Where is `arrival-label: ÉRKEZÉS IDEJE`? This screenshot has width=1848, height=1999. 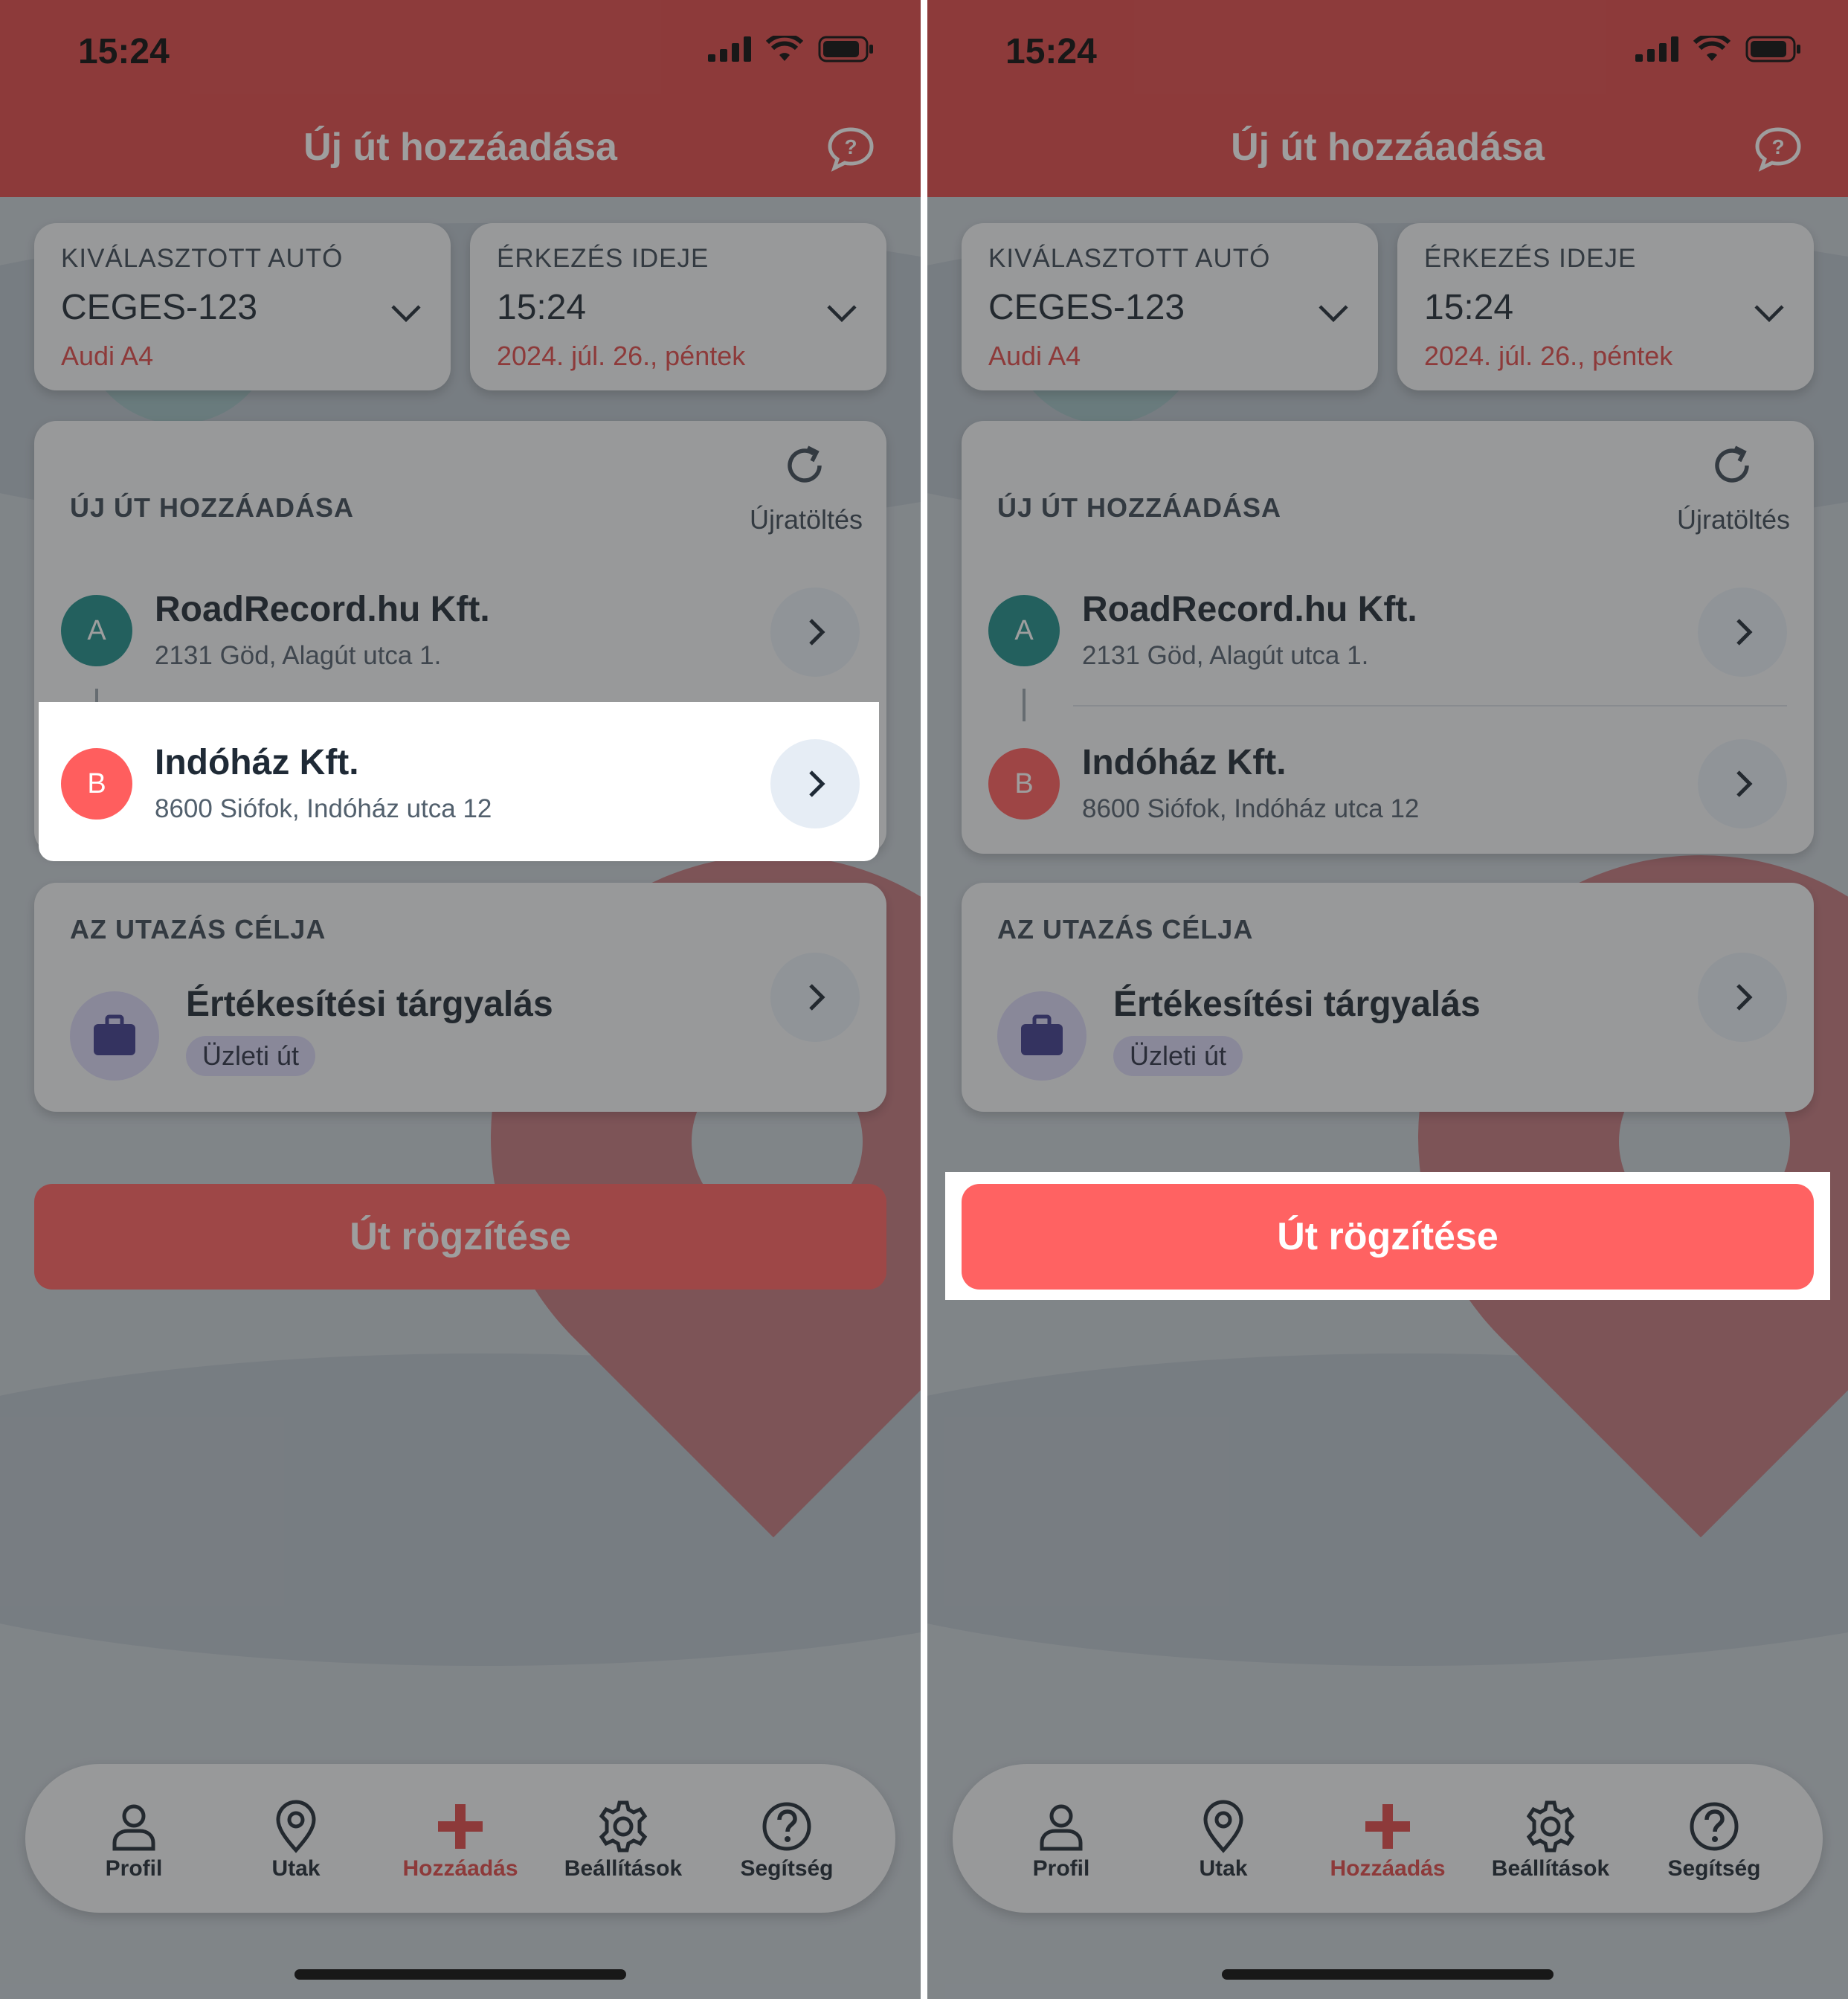
arrival-label: ÉRKEZÉS IDEJE is located at coordinates (603, 258).